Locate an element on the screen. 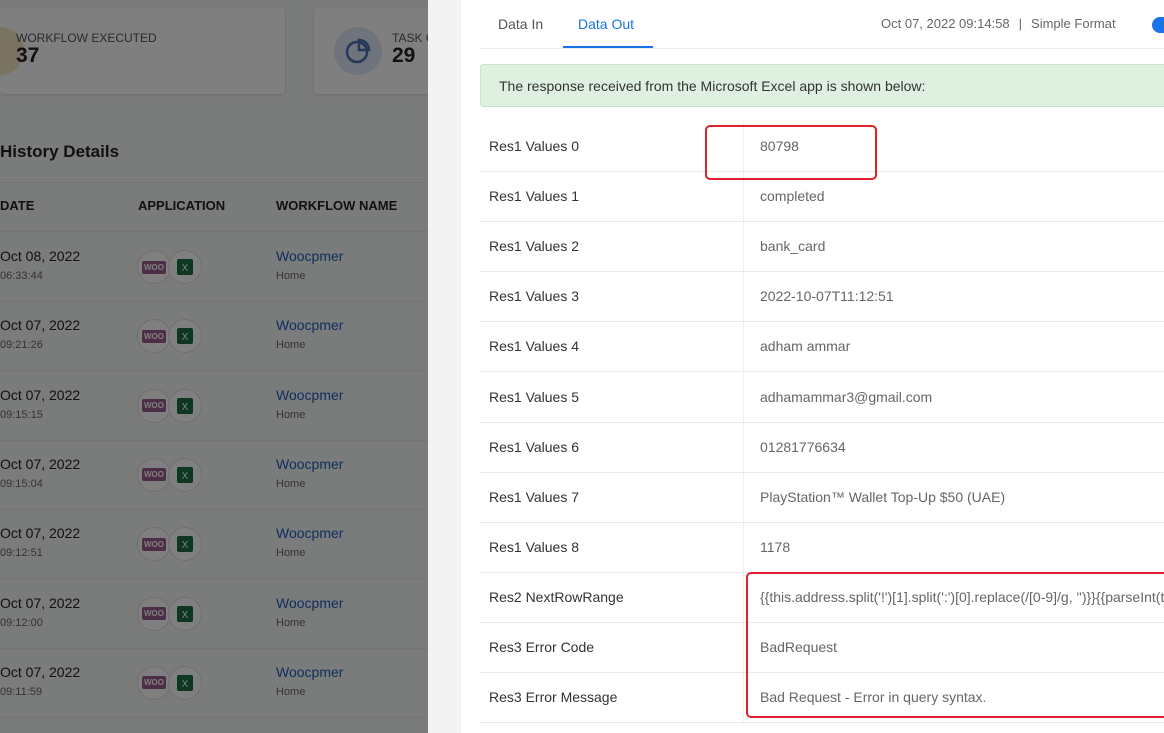 This screenshot has width=1164, height=733. data-value: completed is located at coordinates (792, 196).